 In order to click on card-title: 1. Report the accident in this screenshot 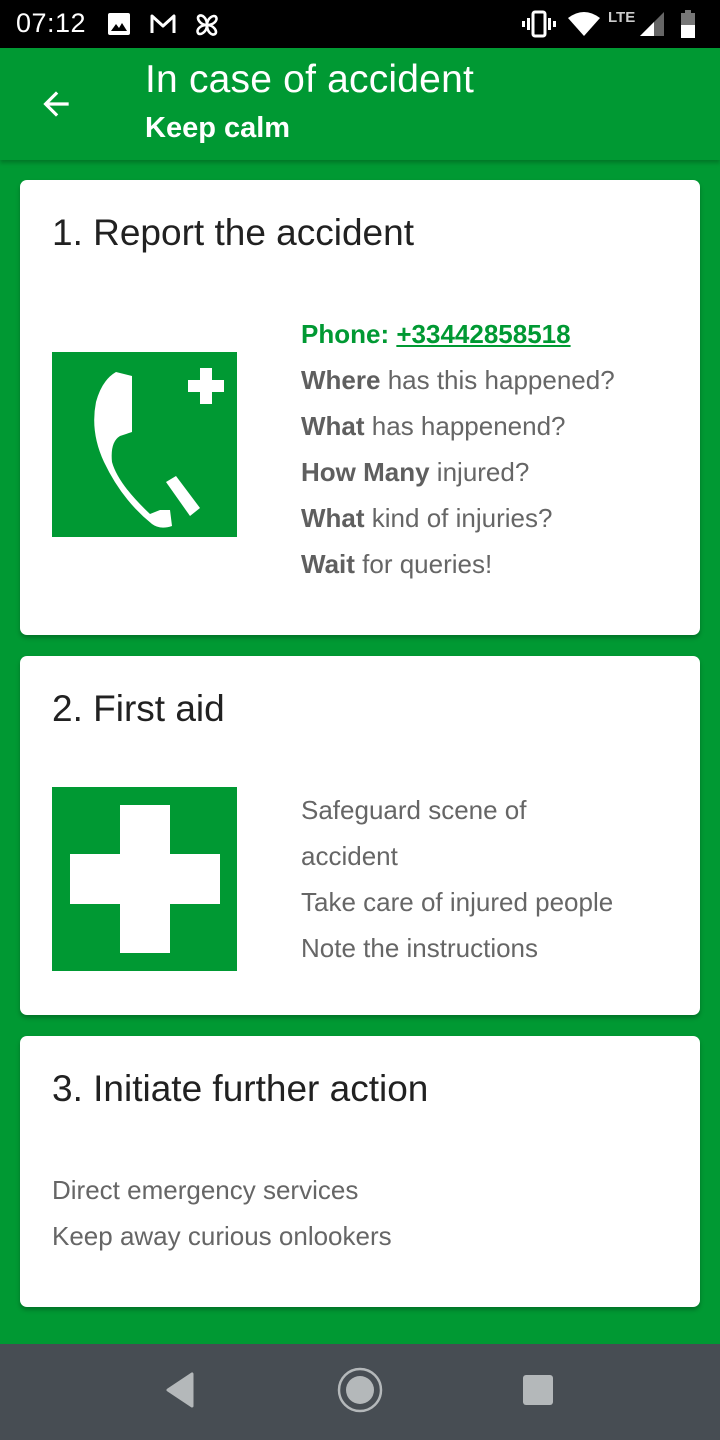, I will do `click(233, 232)`.